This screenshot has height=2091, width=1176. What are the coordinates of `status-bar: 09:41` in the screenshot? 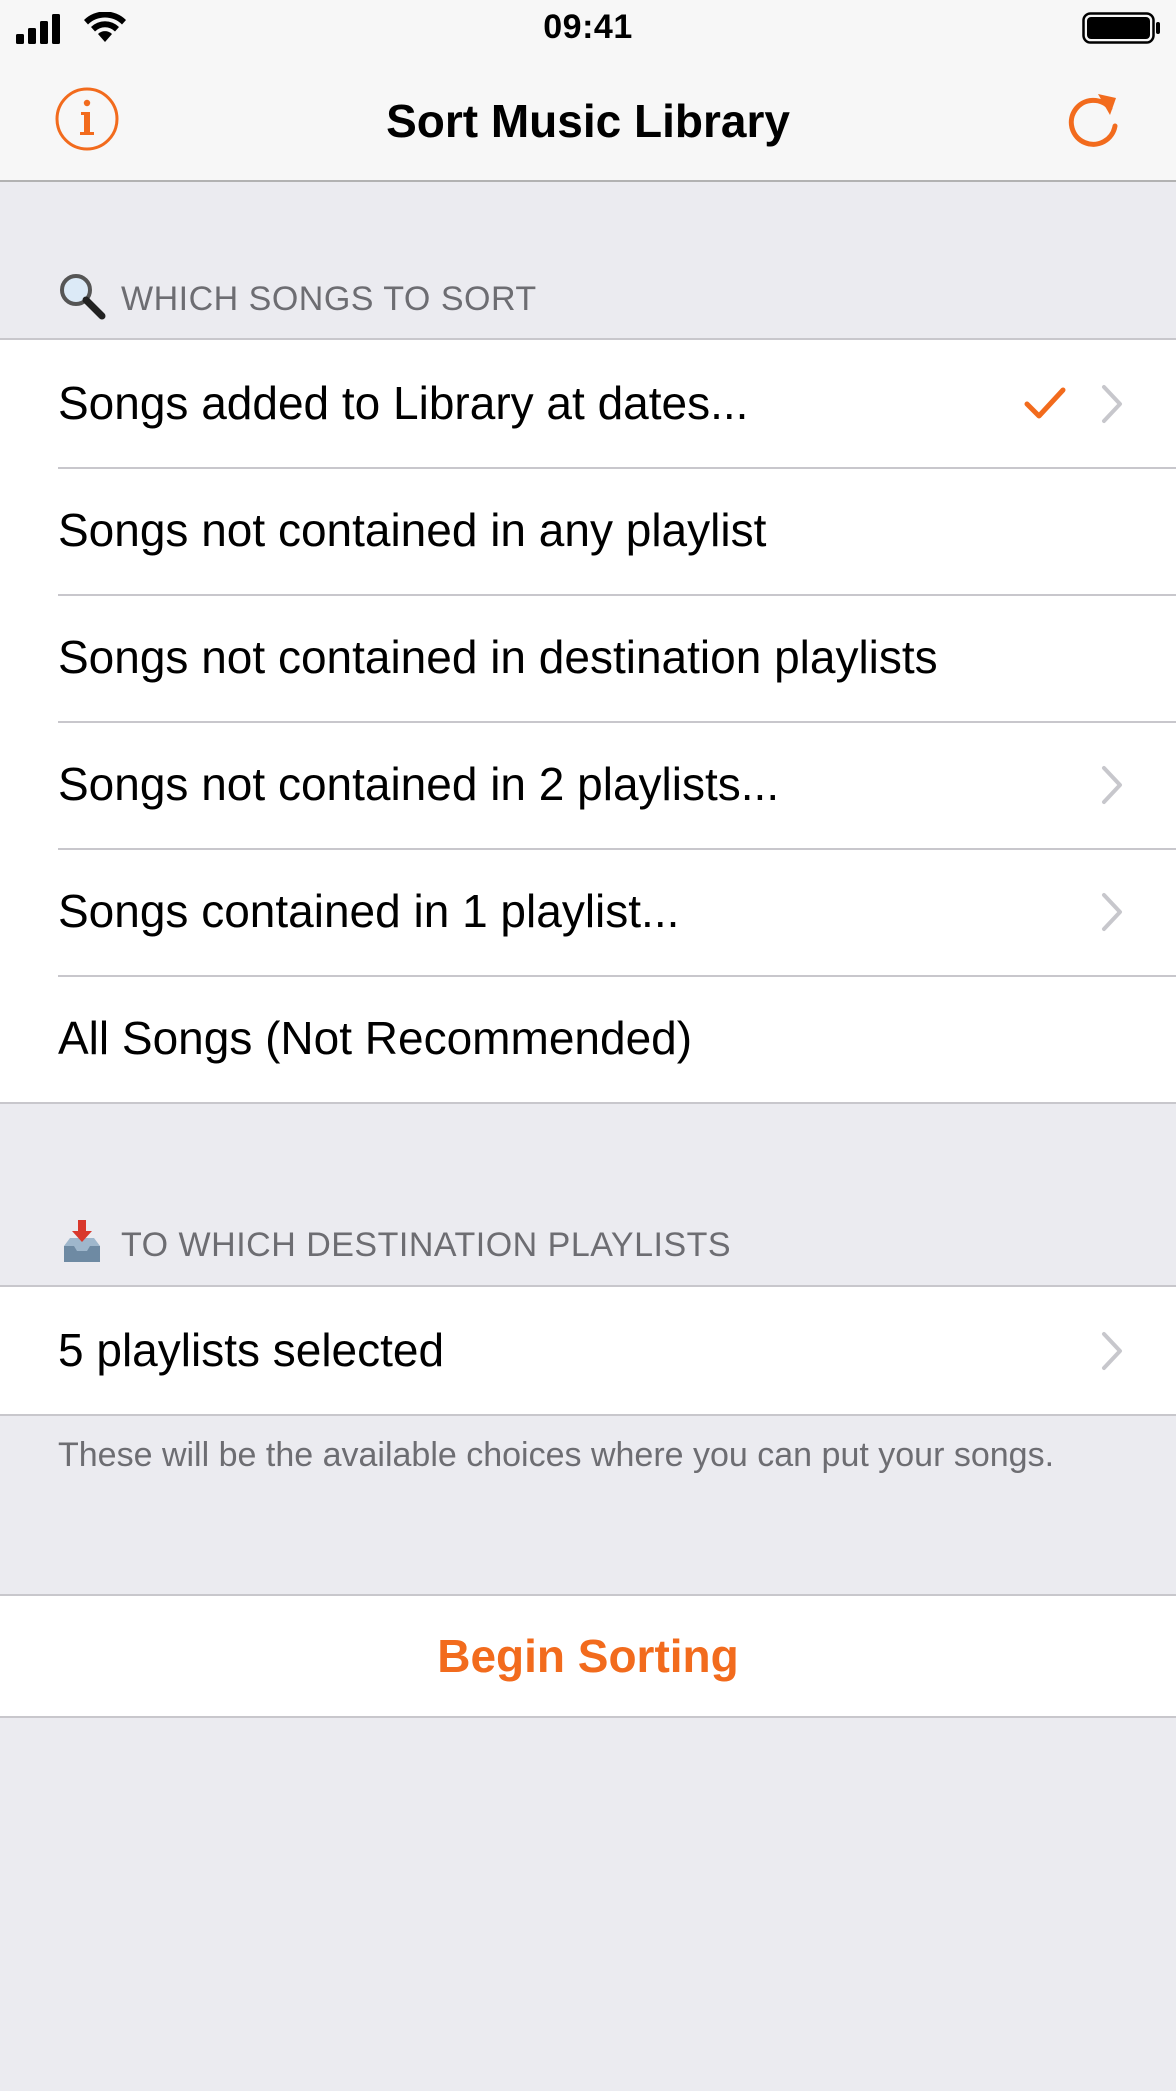 It's located at (588, 29).